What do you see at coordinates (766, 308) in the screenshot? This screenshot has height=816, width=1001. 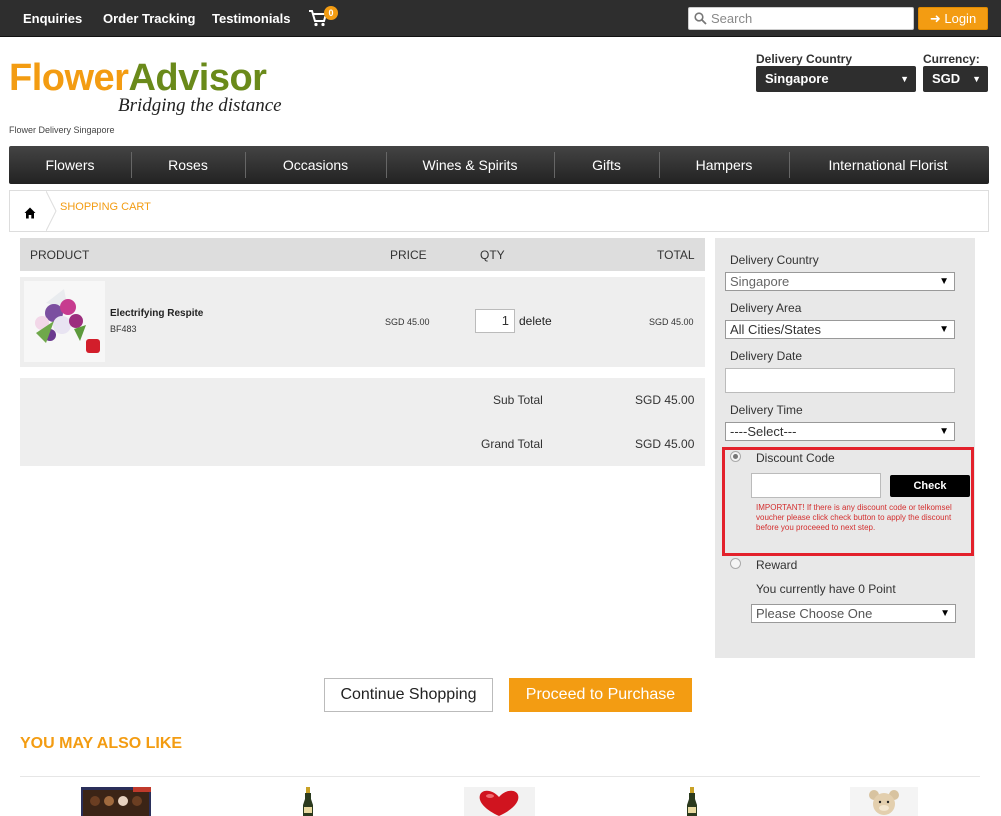 I see `delivery-area-label: Delivery Area` at bounding box center [766, 308].